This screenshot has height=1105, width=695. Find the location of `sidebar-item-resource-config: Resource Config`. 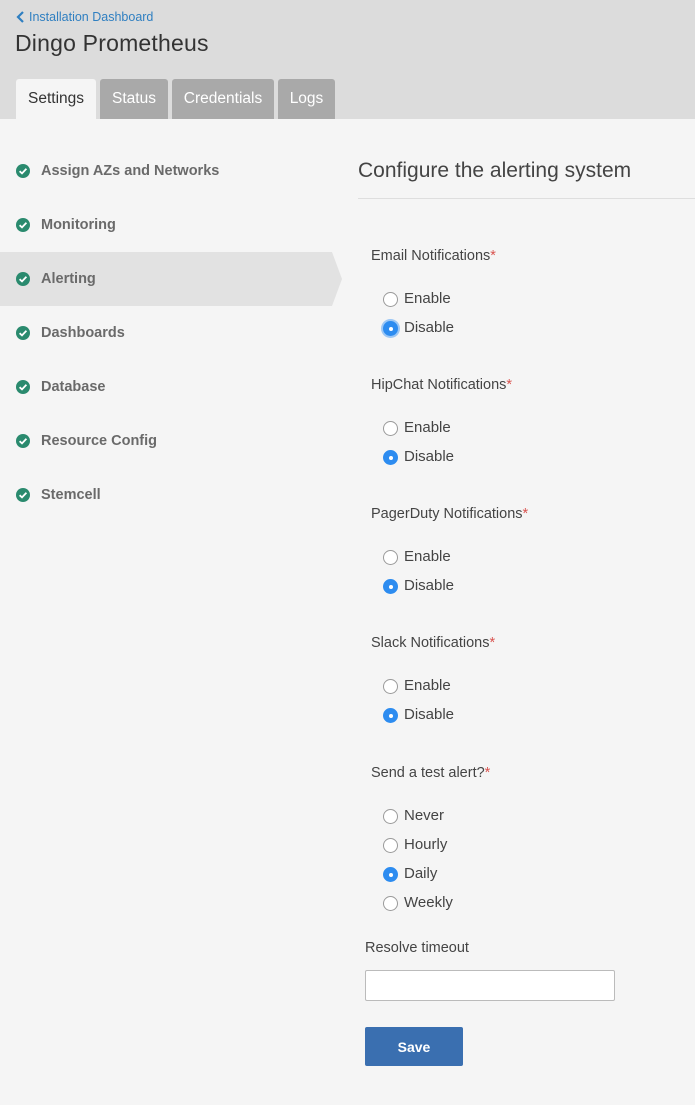

sidebar-item-resource-config: Resource Config is located at coordinates (166, 441).